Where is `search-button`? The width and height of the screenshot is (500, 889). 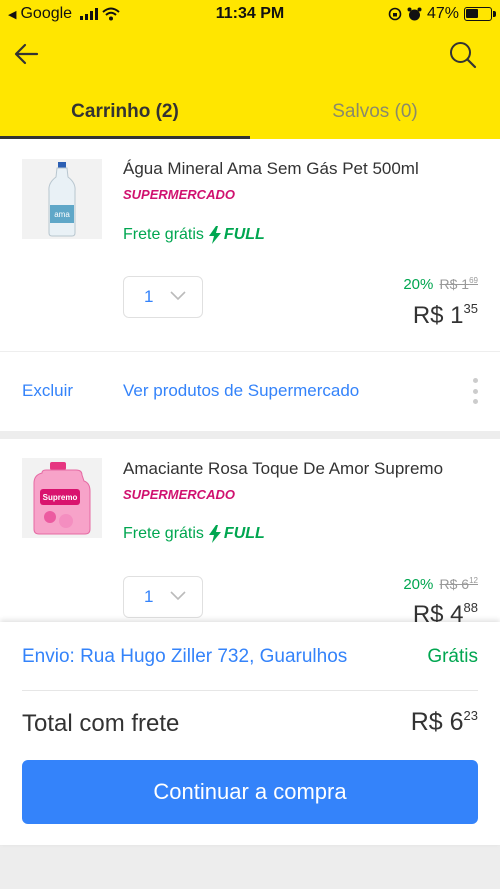 search-button is located at coordinates (463, 55).